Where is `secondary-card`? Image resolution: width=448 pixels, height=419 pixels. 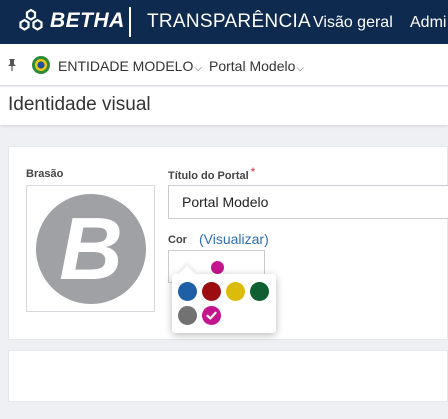 secondary-card is located at coordinates (228, 376).